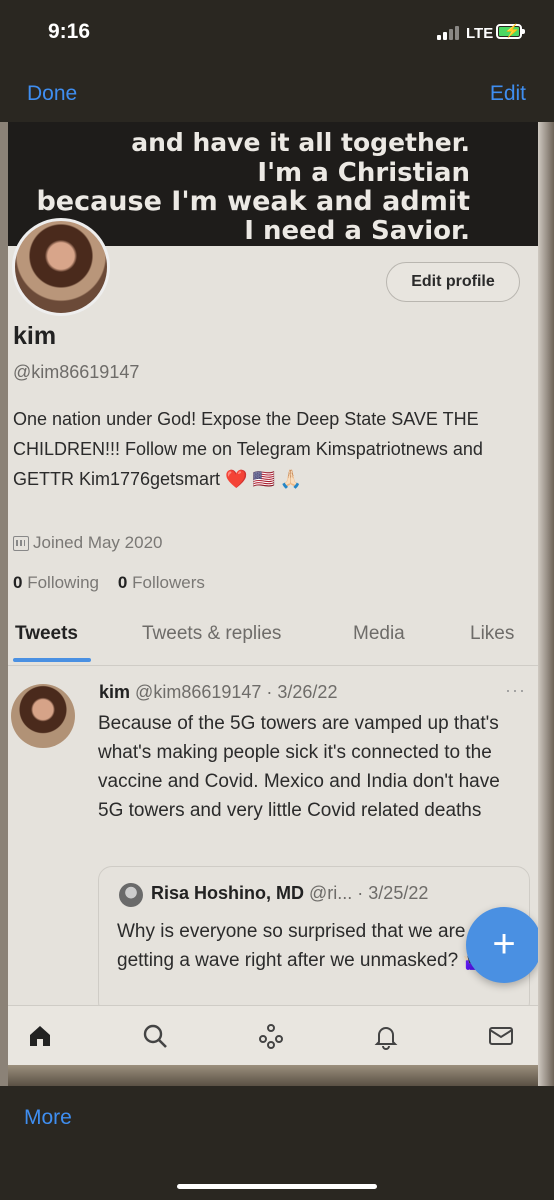 This screenshot has height=1200, width=554. I want to click on quote-avatar, so click(131, 895).